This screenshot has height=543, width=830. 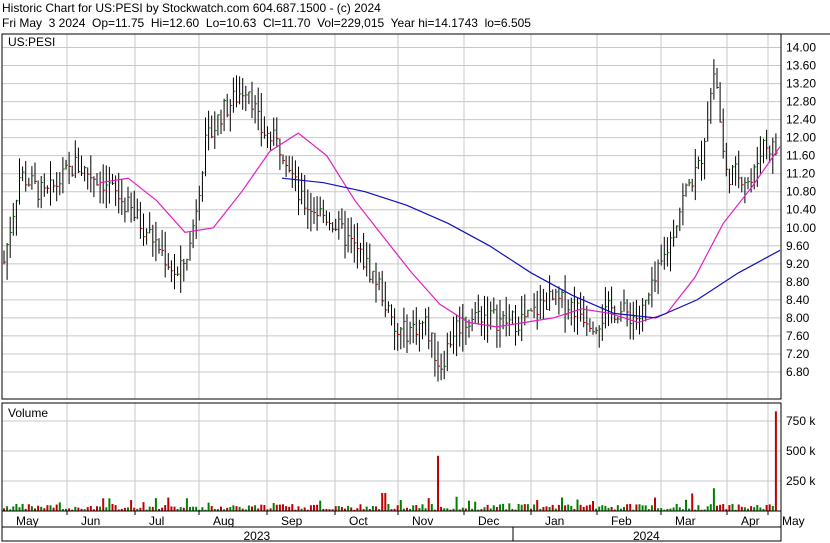 What do you see at coordinates (422, 521) in the screenshot?
I see `month-label: Nov` at bounding box center [422, 521].